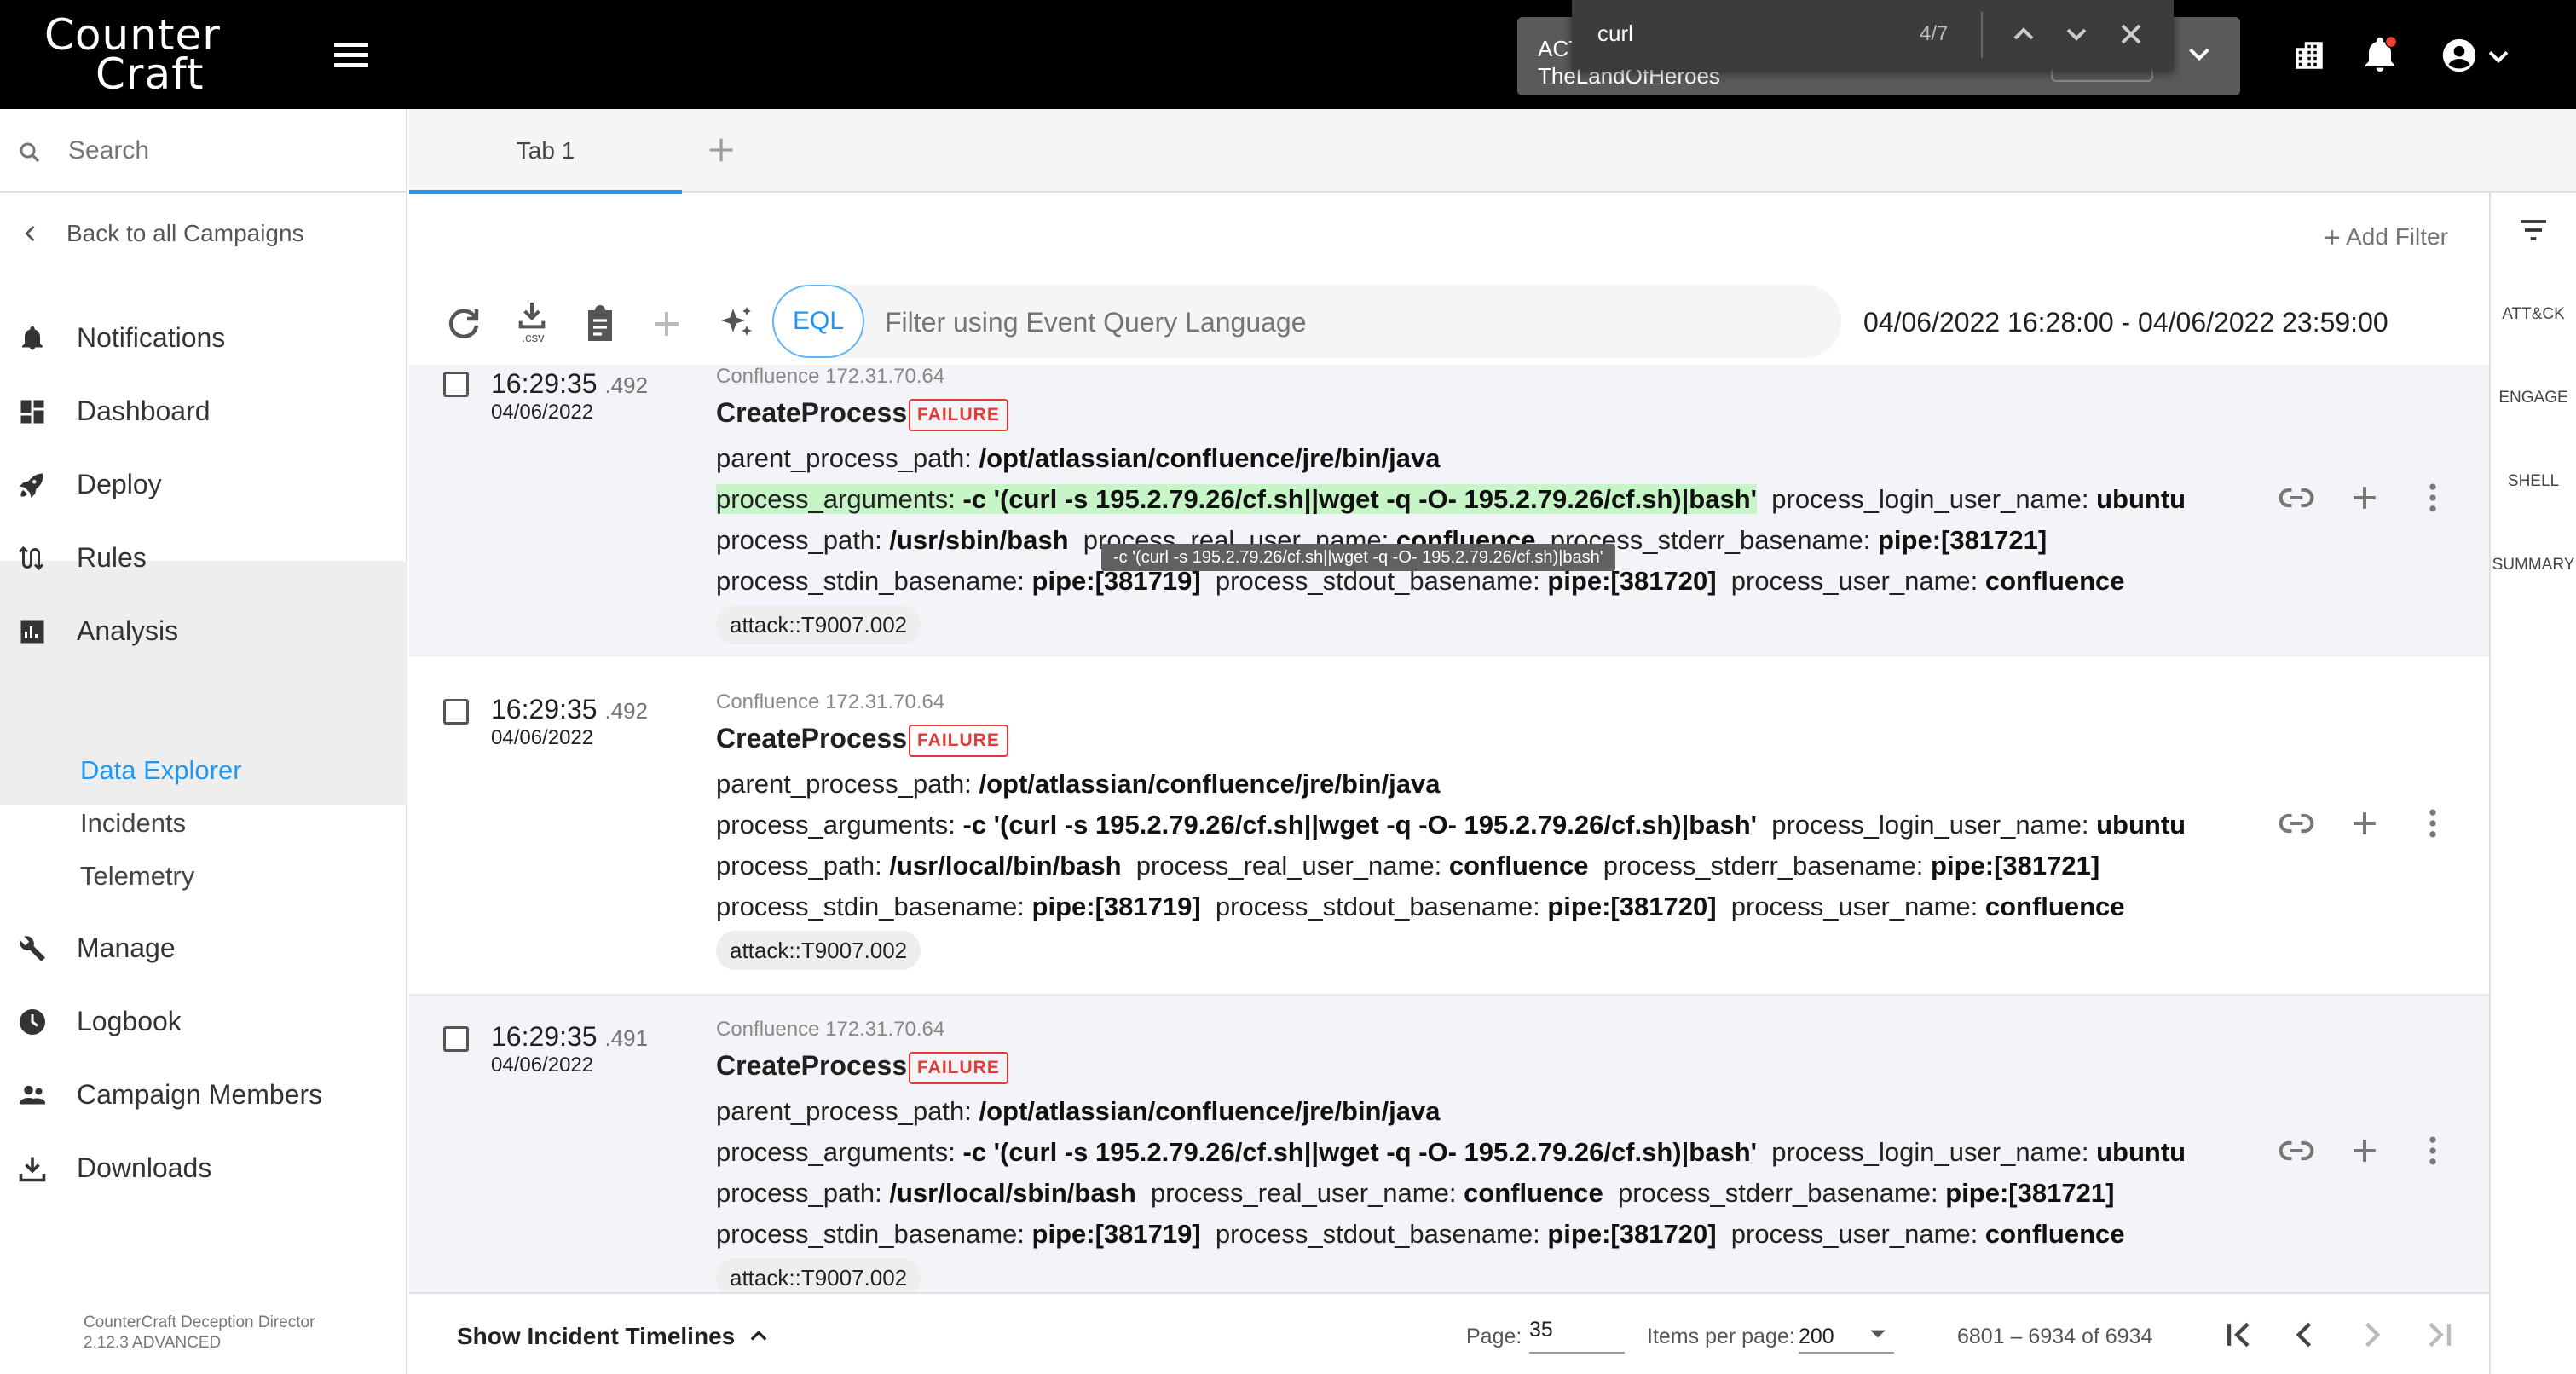 The width and height of the screenshot is (2576, 1374). Describe the element at coordinates (600, 323) in the screenshot. I see `clipboard-icon` at that location.